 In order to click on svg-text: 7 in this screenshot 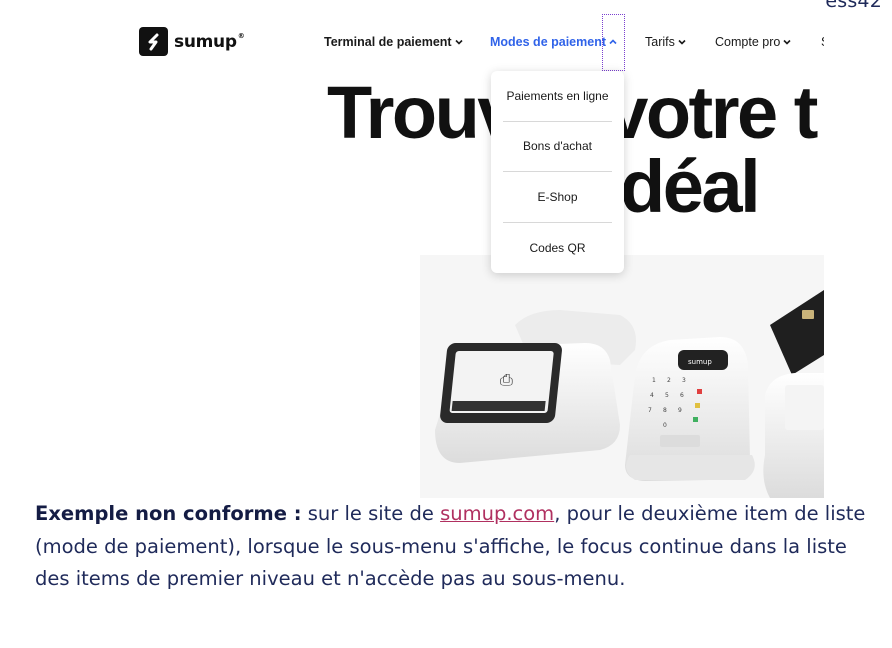, I will do `click(650, 410)`.